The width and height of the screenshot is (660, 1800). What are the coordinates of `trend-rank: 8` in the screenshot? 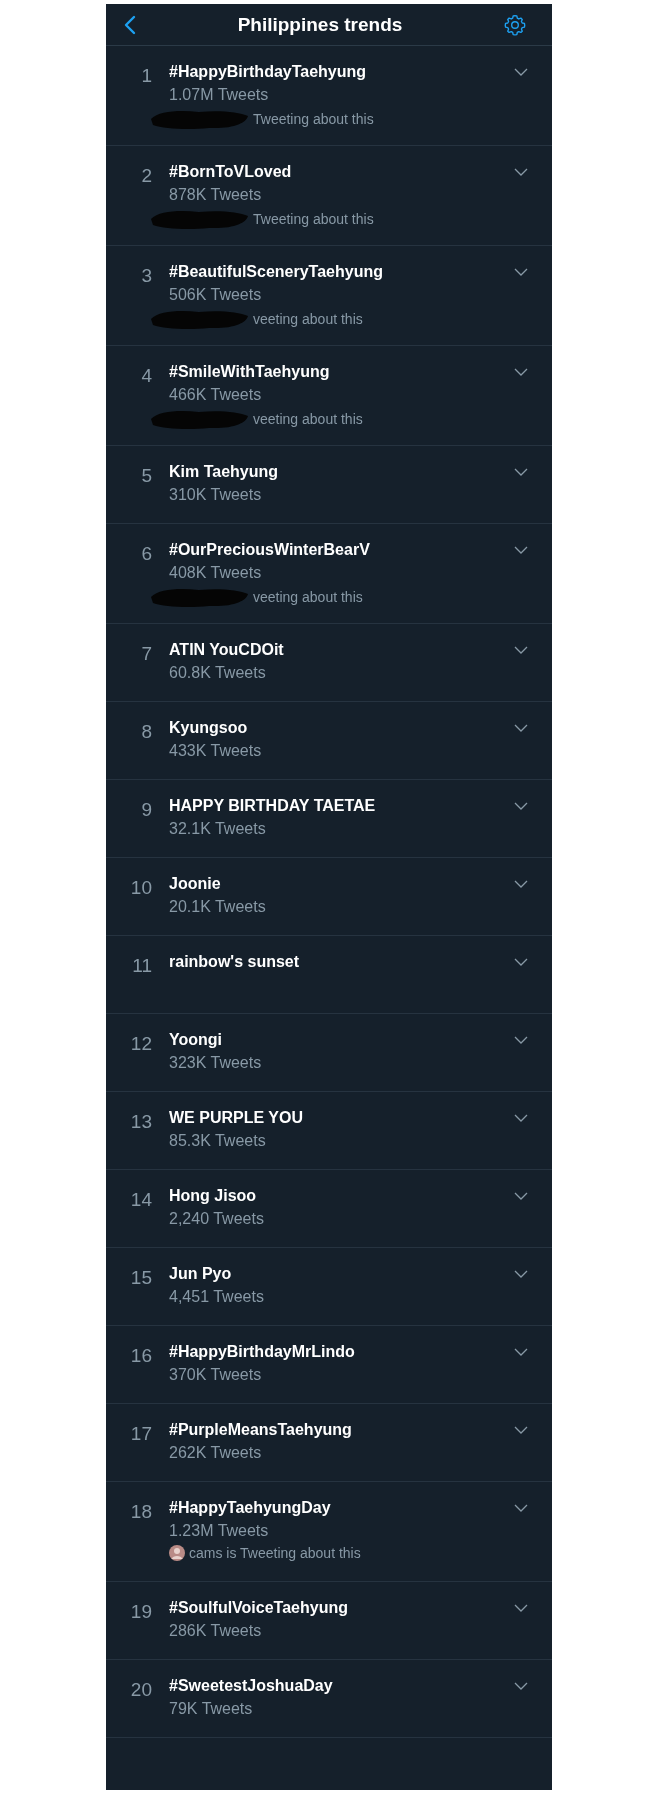 It's located at (146, 731).